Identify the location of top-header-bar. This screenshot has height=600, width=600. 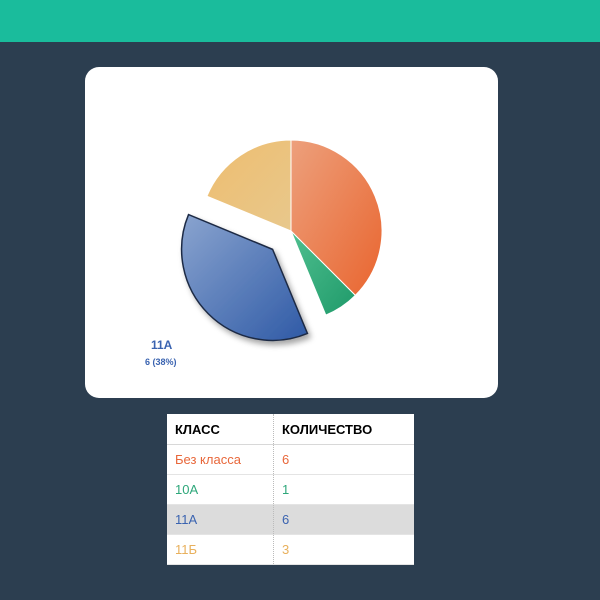
(300, 21).